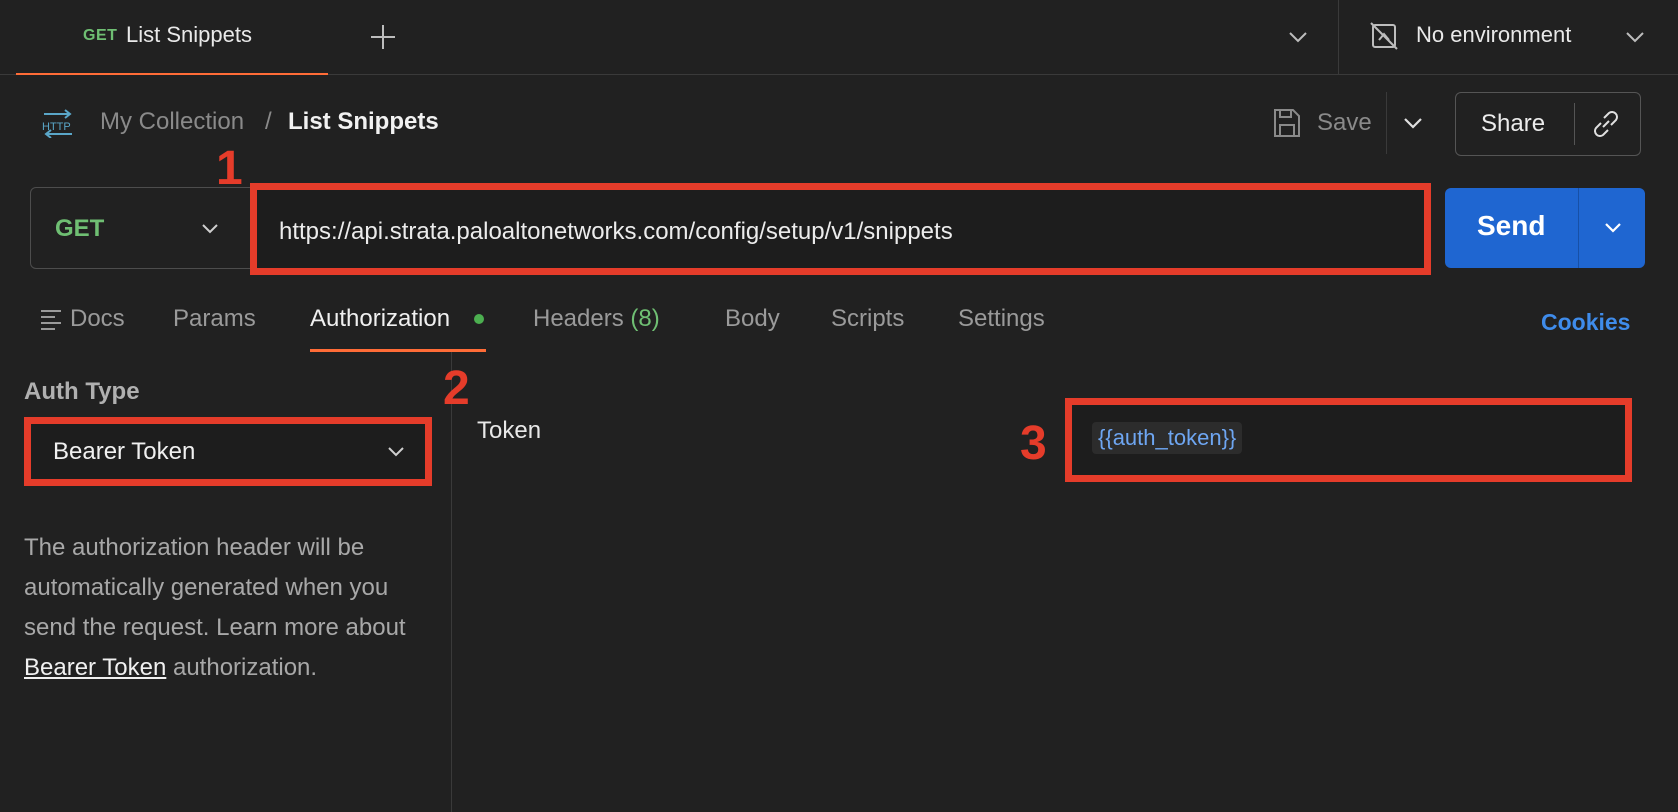 The width and height of the screenshot is (1678, 812). I want to click on save-divider, so click(1386, 123).